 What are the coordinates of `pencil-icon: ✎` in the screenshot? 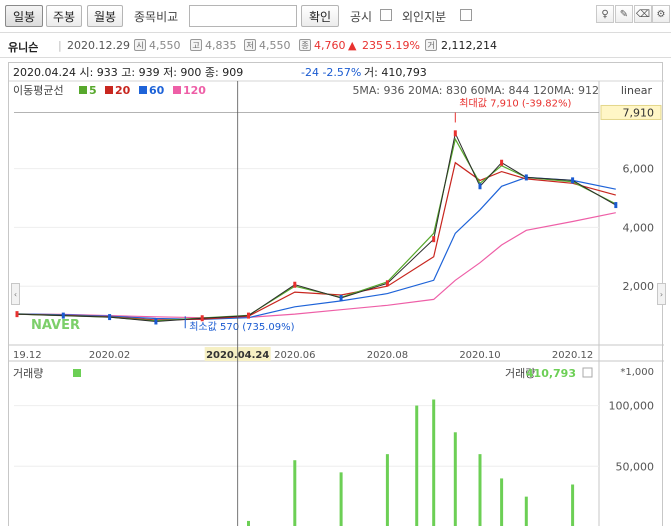 It's located at (624, 14).